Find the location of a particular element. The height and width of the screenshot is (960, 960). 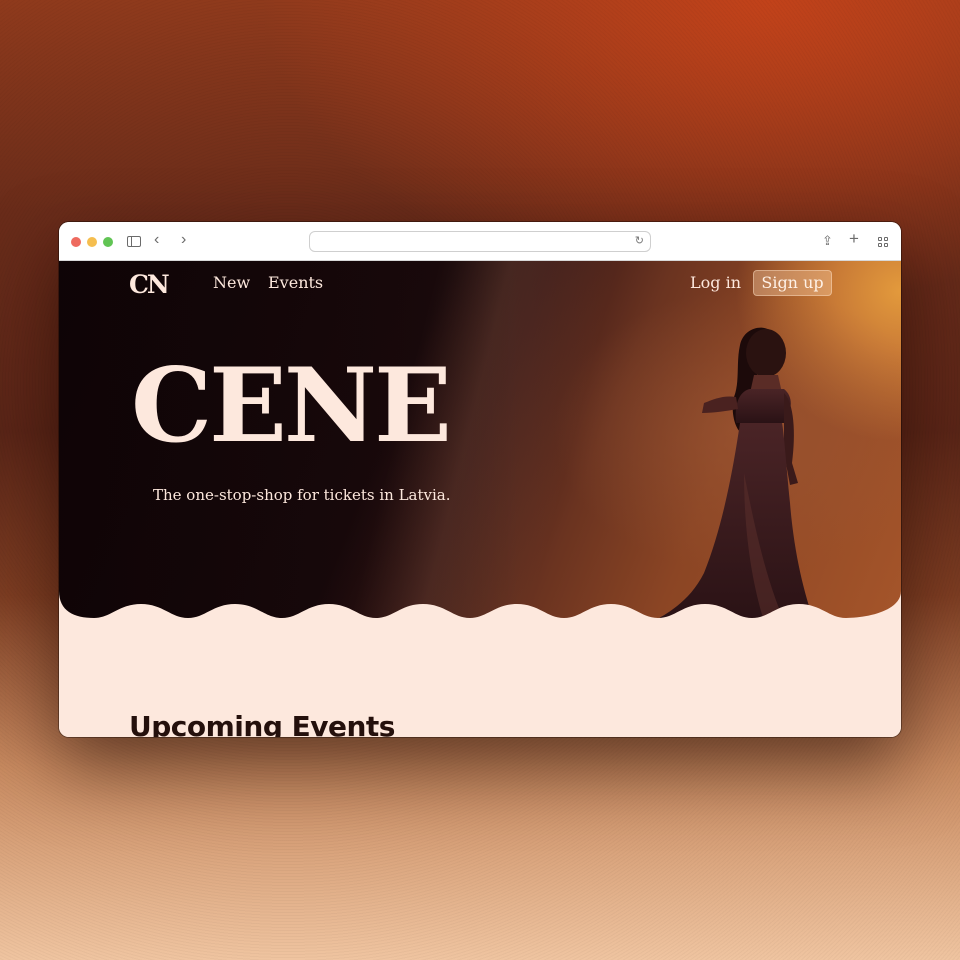

login-link: Log in is located at coordinates (715, 283).